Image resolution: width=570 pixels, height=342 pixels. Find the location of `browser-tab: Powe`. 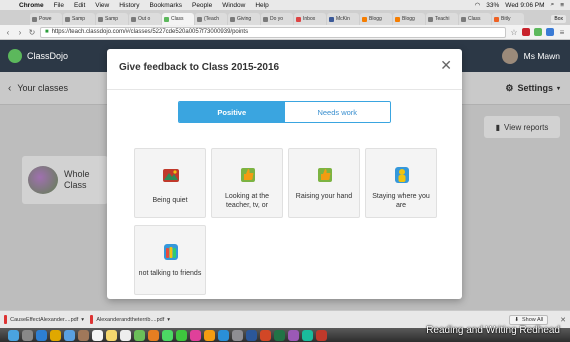

browser-tab: Powe is located at coordinates (46, 19).